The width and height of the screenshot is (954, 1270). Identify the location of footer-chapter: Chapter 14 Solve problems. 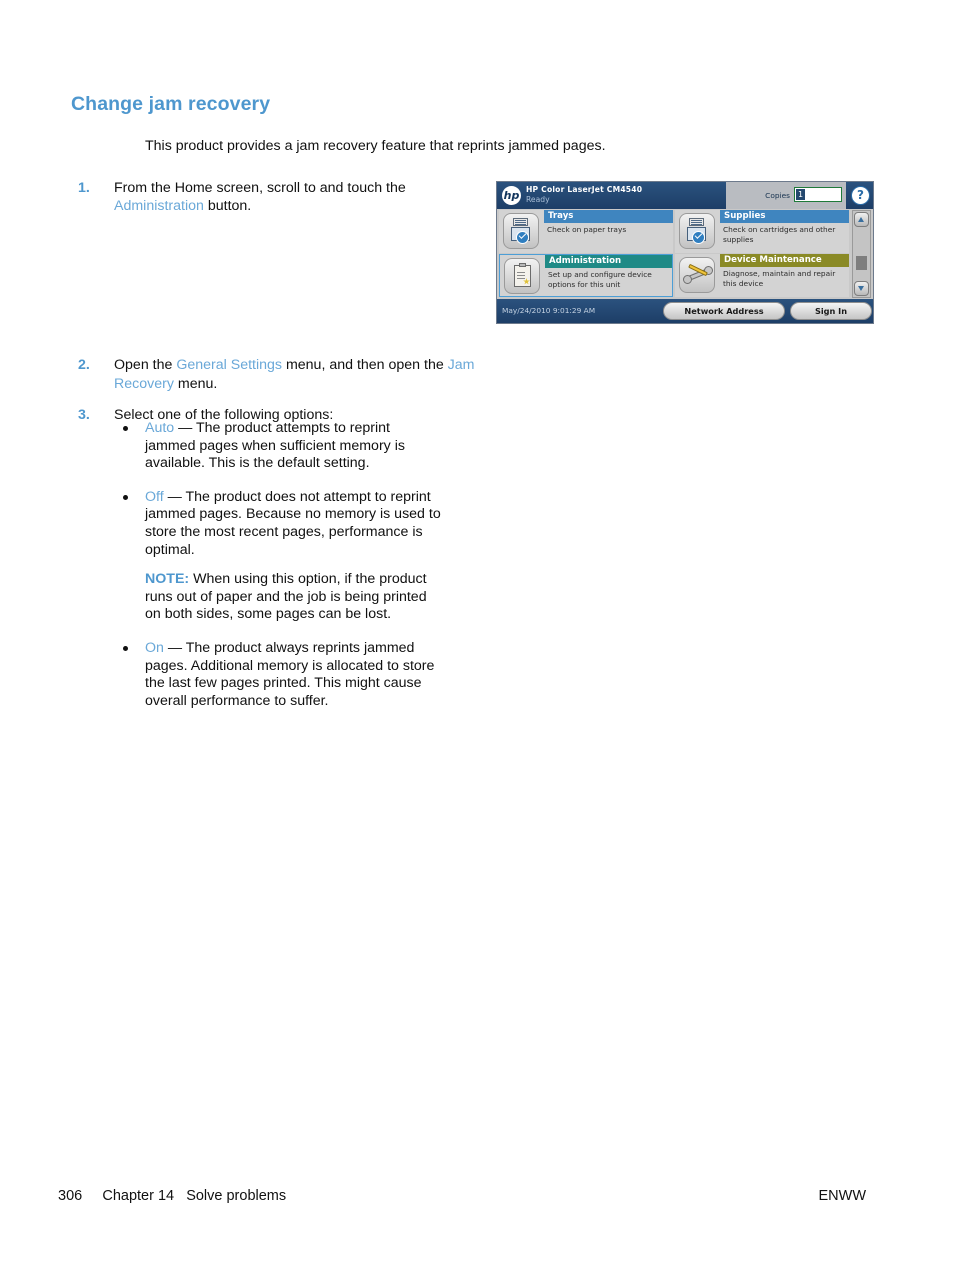
(194, 1196).